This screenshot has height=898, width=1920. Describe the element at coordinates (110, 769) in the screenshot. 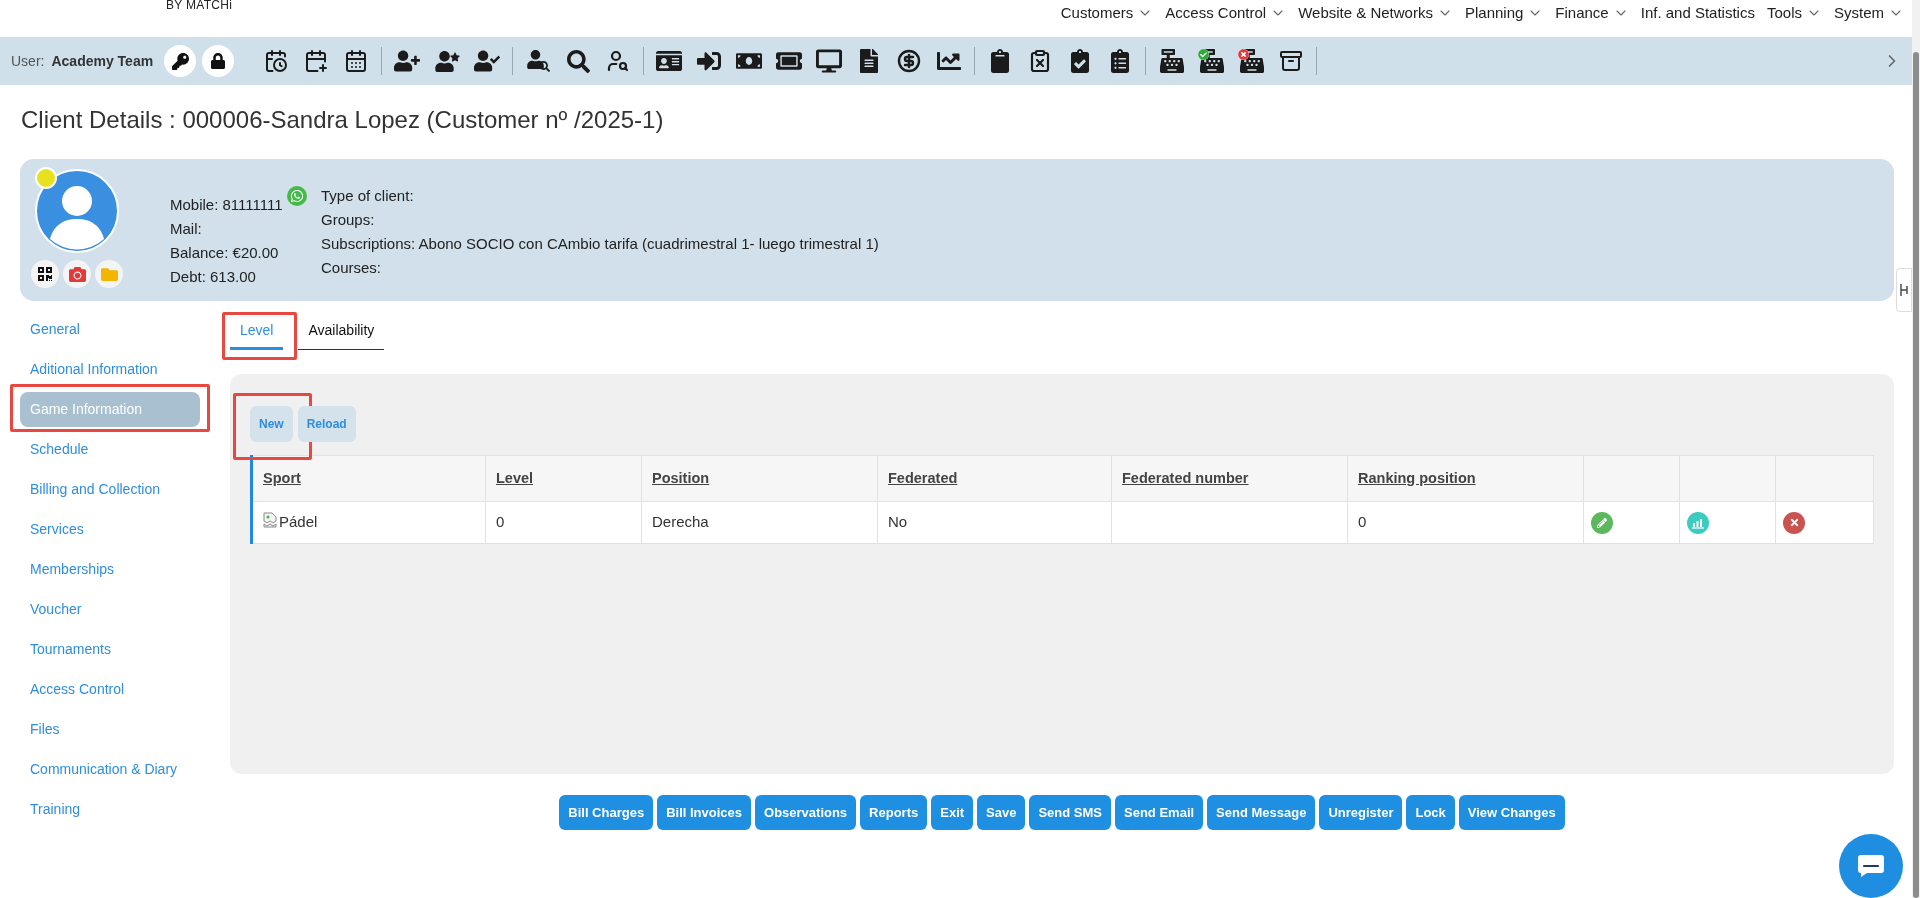

I see `sidebar-item: Communication & Diary` at that location.